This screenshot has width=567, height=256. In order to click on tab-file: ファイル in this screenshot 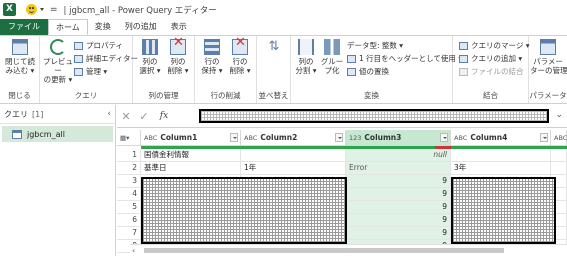, I will do `click(24, 27)`.